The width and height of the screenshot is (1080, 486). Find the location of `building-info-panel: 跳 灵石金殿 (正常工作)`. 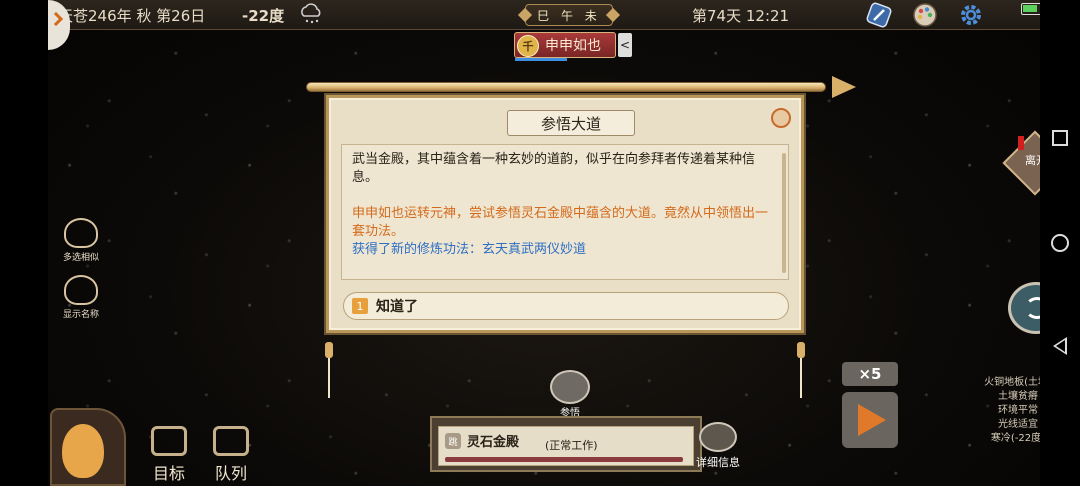

building-info-panel: 跳 灵石金殿 (正常工作) is located at coordinates (566, 444).